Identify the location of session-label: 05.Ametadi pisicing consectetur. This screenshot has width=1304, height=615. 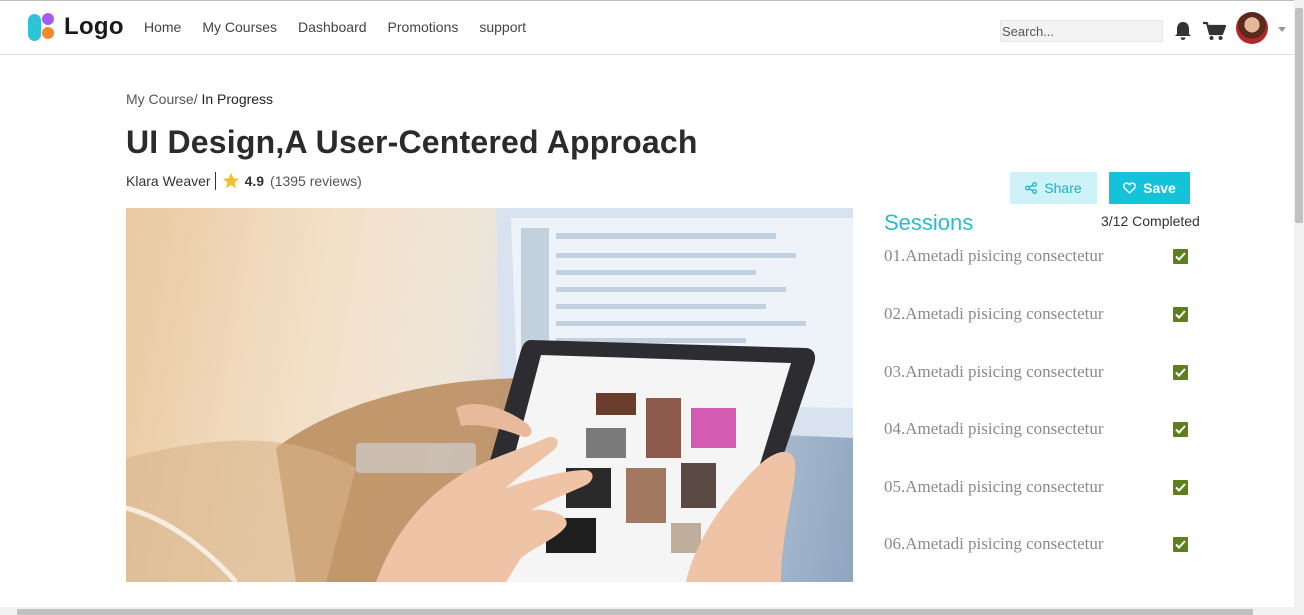
(994, 486).